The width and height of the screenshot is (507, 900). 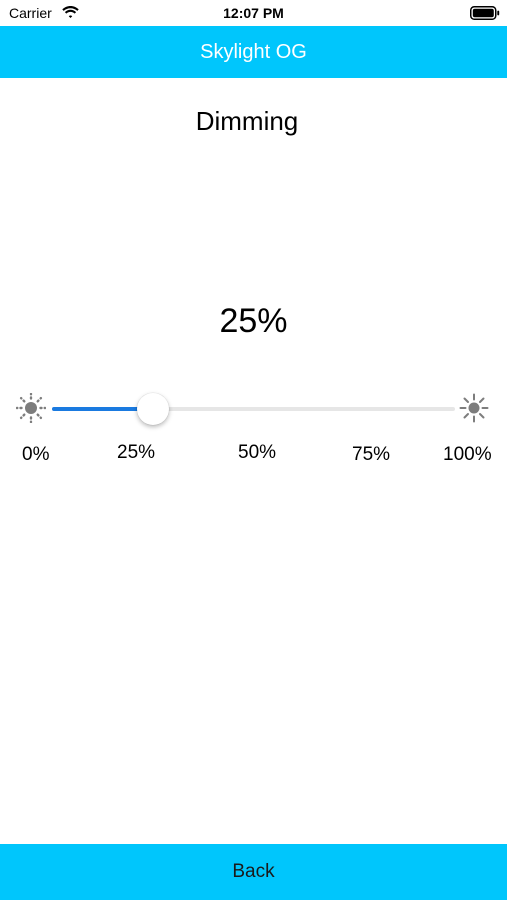 I want to click on status-time: 12:07 PM, so click(x=253, y=13).